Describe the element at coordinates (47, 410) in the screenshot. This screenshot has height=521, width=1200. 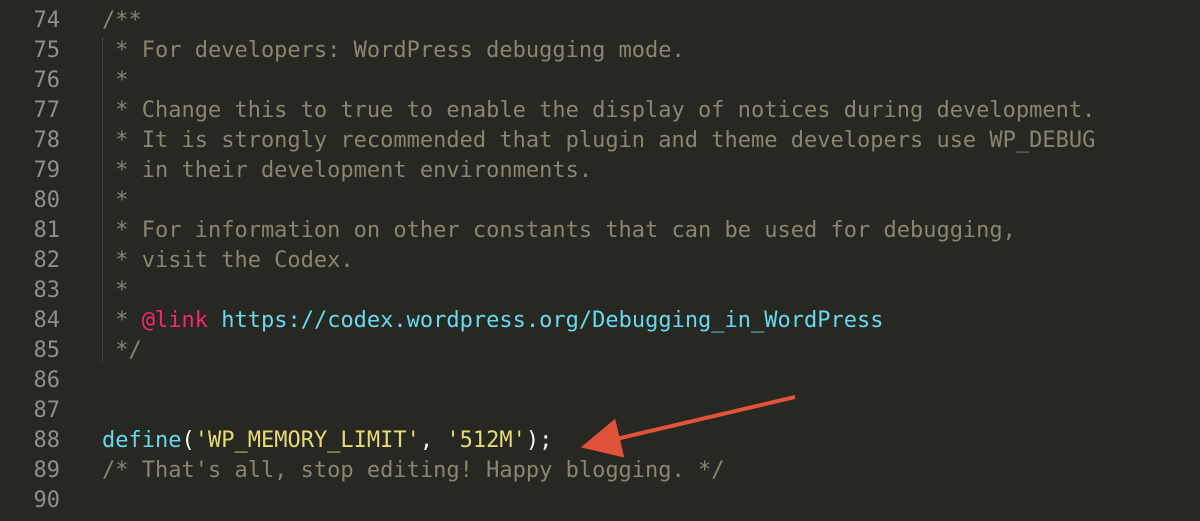
I see `line-number: 87` at that location.